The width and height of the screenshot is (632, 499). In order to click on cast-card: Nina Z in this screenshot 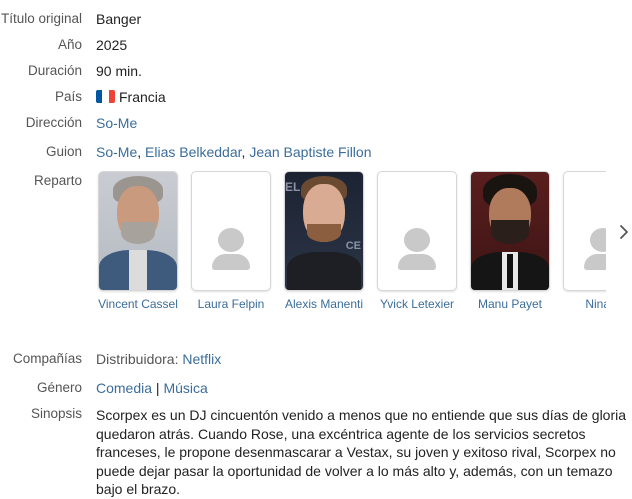, I will do `click(584, 241)`.